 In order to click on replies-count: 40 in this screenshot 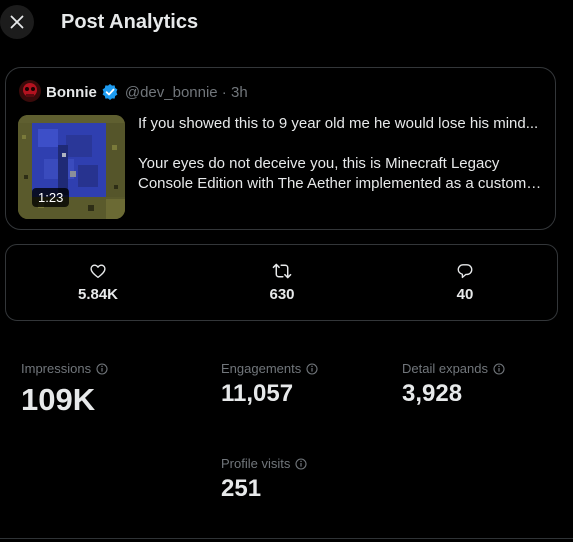, I will do `click(465, 294)`.